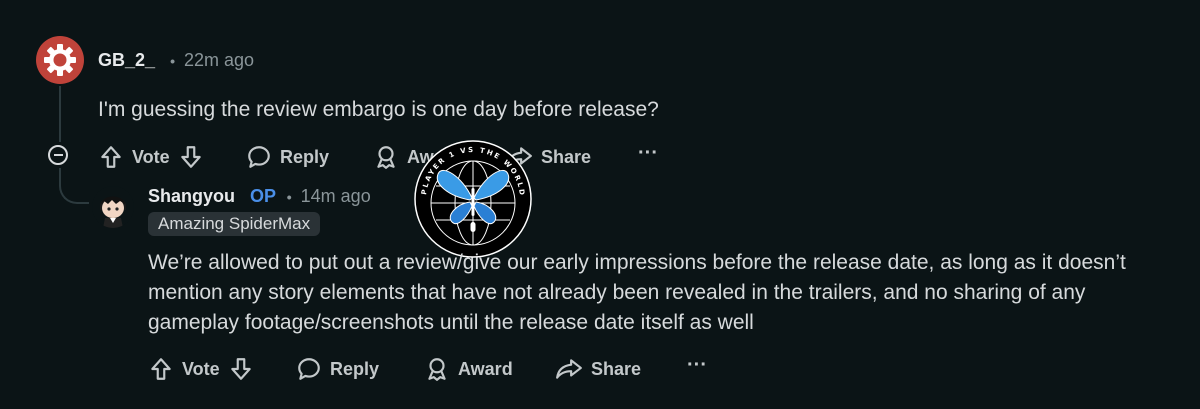 The height and width of the screenshot is (409, 1200). I want to click on minus-icon, so click(58, 155).